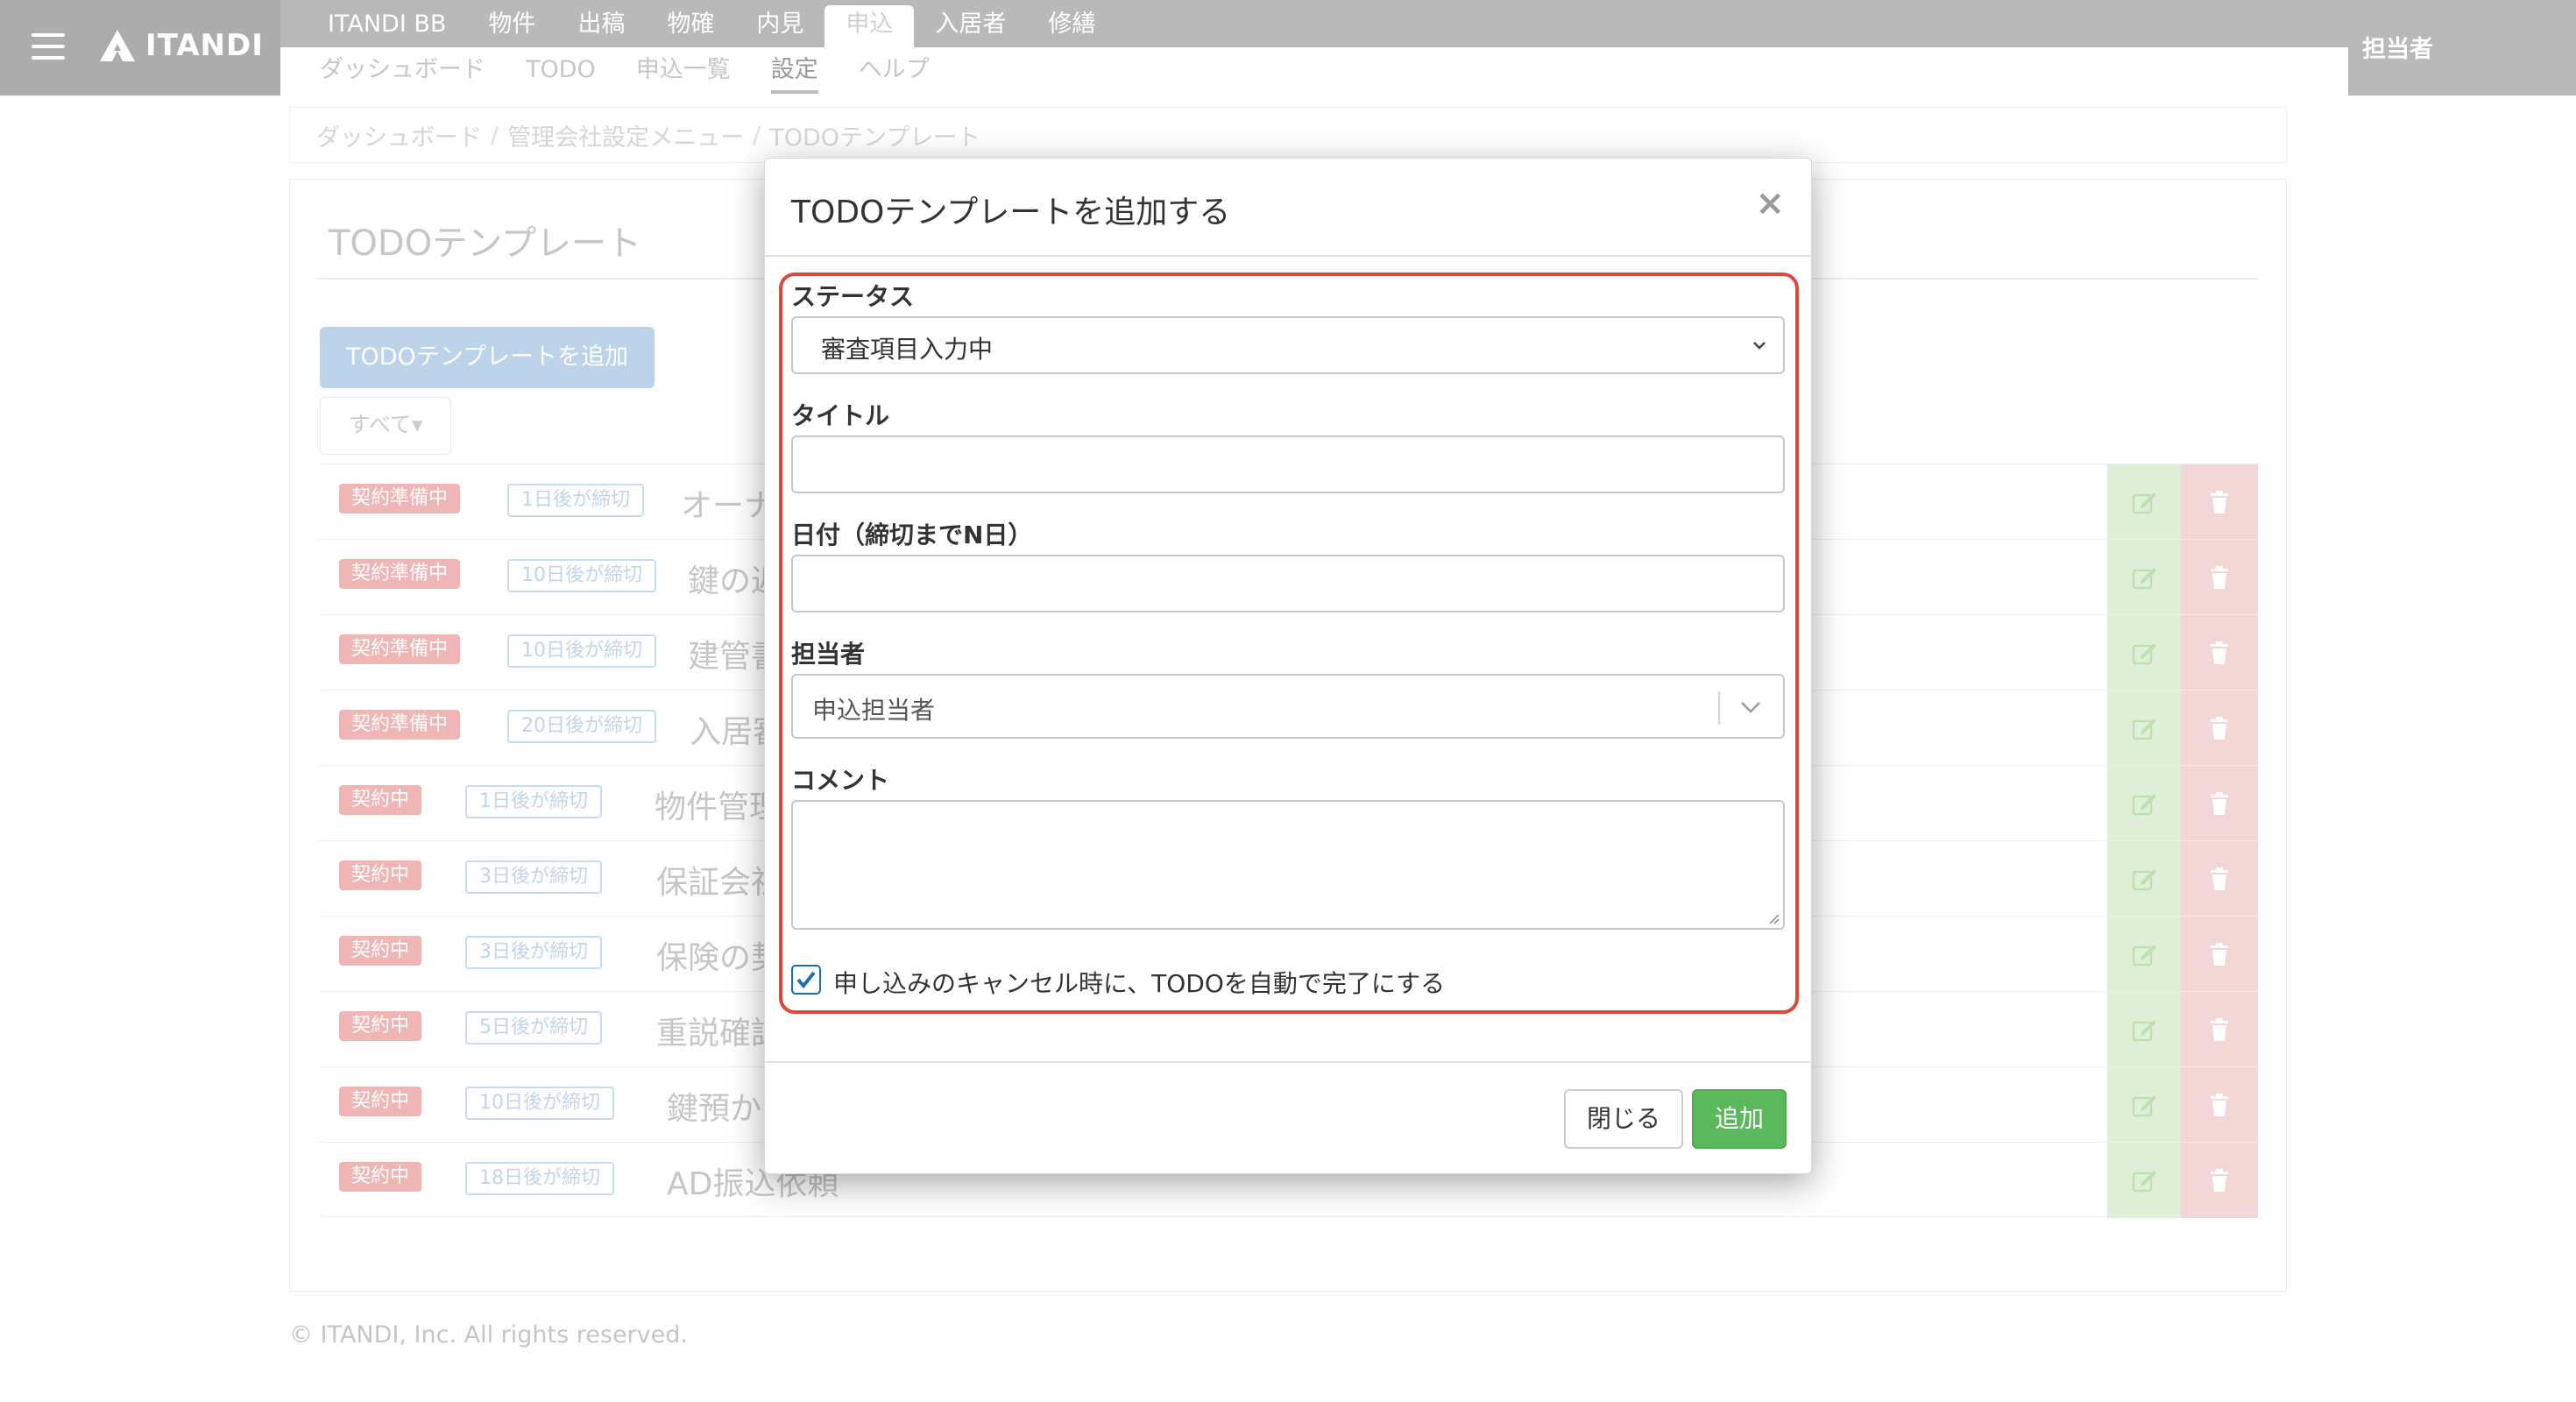  What do you see at coordinates (874, 710) in the screenshot?
I see `assignee-select-value: 申込担当者` at bounding box center [874, 710].